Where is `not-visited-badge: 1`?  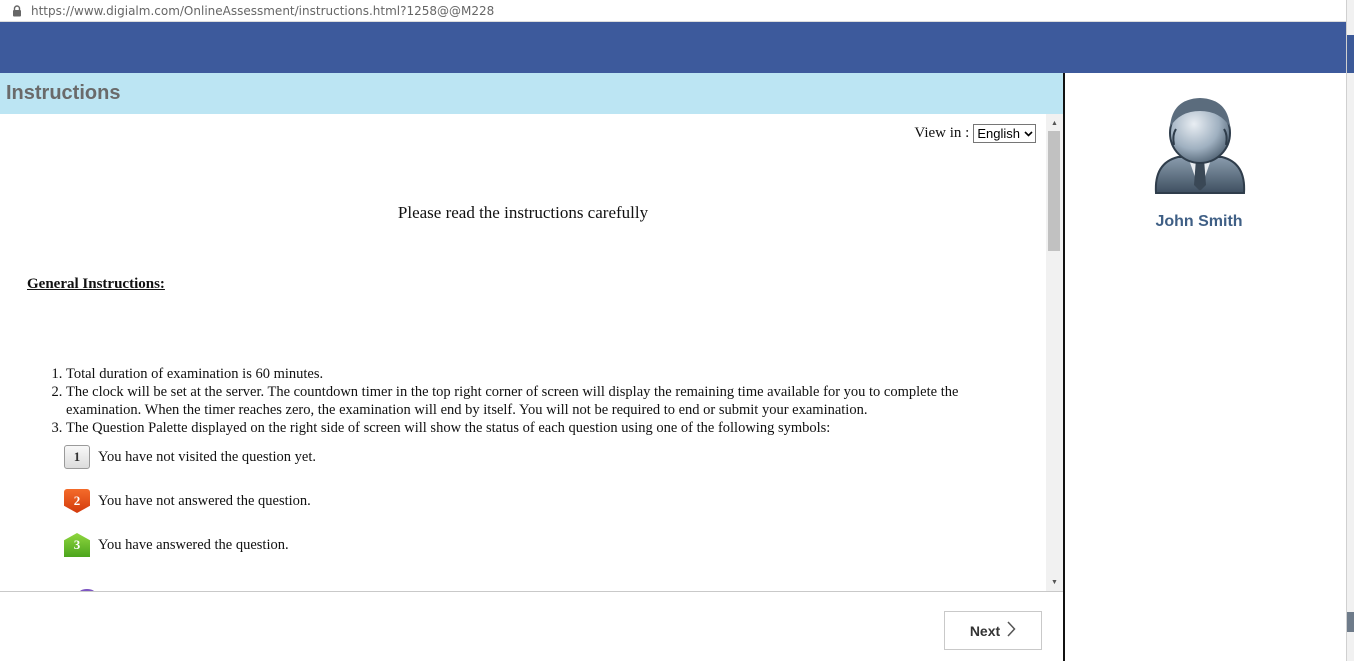
not-visited-badge: 1 is located at coordinates (77, 457).